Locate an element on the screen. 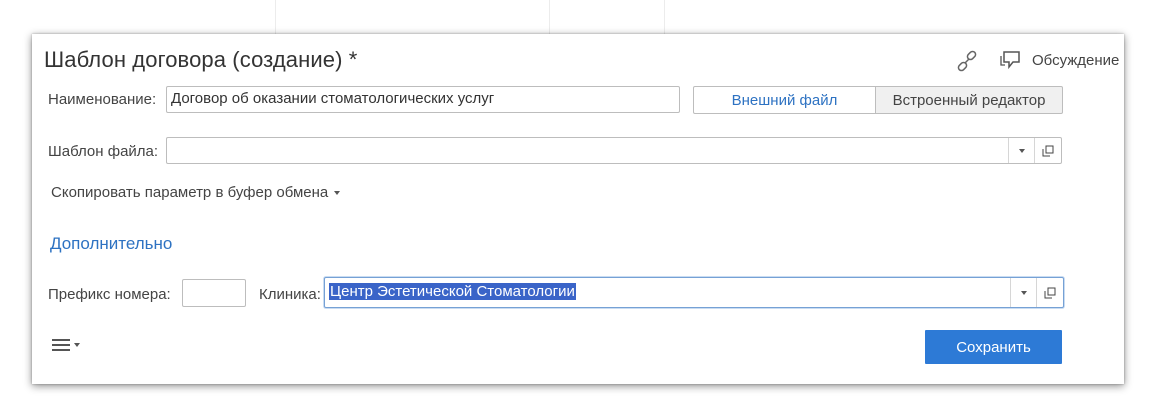 The width and height of the screenshot is (1156, 417). clinic-open-button is located at coordinates (1049, 292).